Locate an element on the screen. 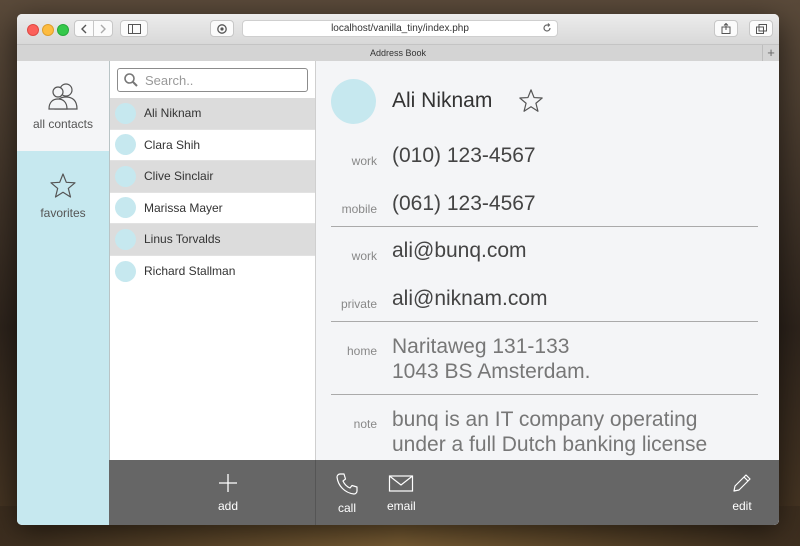 This screenshot has width=800, height=546. pencil-icon is located at coordinates (742, 483).